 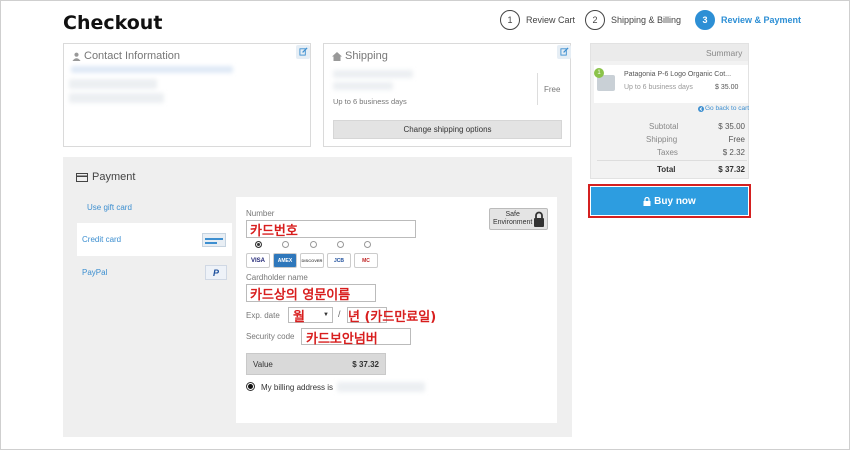 I want to click on home-icon, so click(x=337, y=56).